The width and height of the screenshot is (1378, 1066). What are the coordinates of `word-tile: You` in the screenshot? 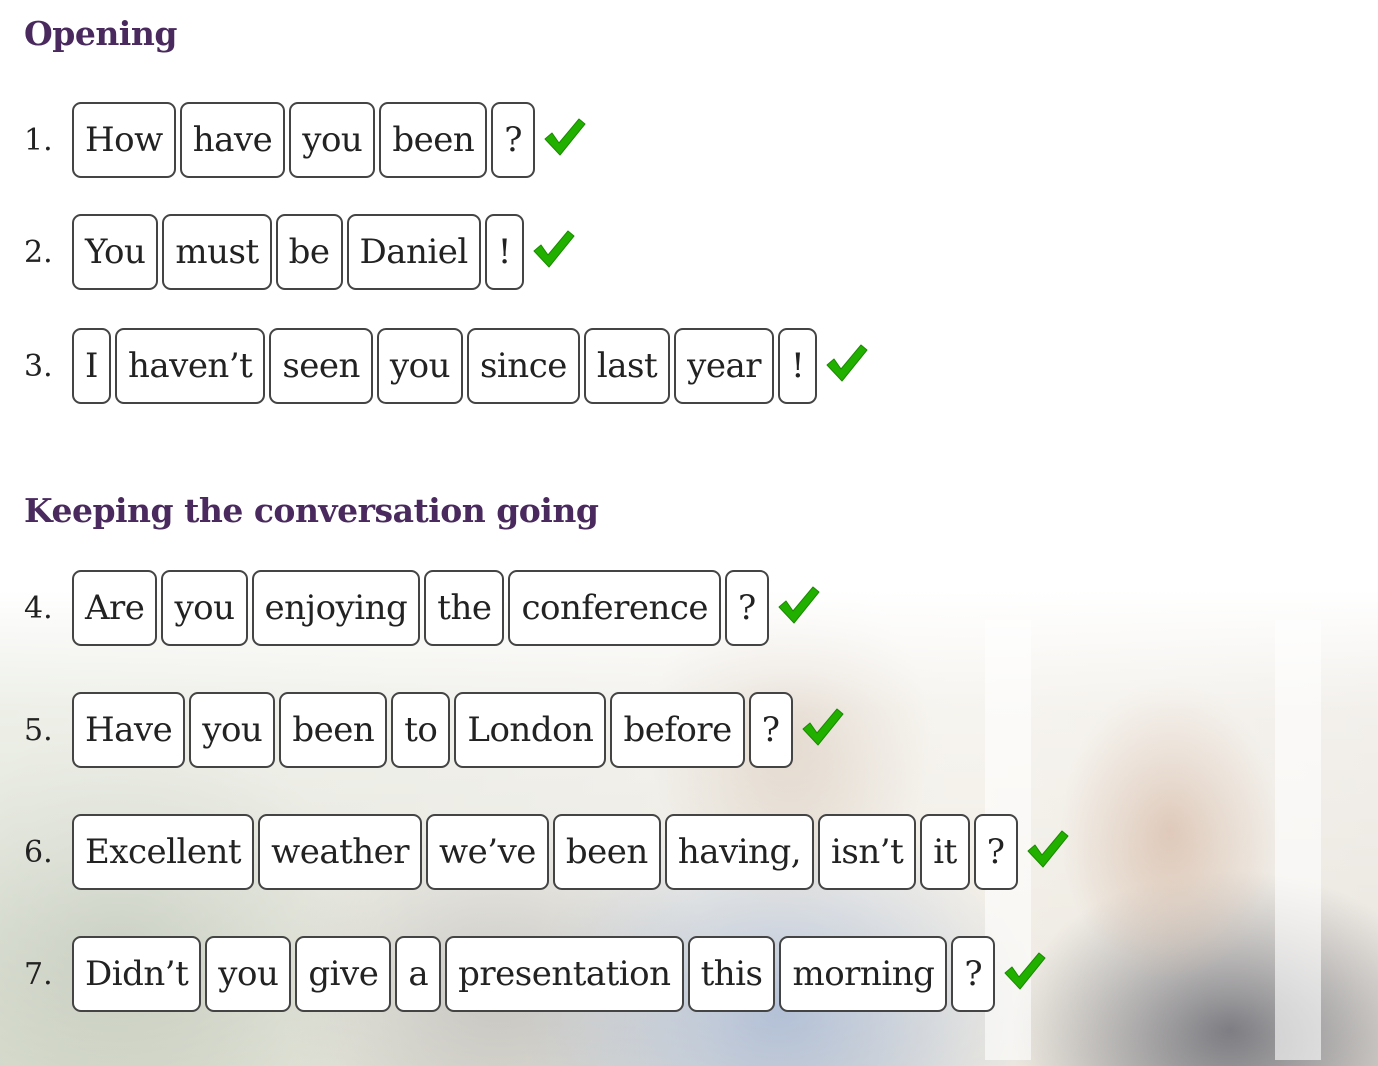 It's located at (115, 252).